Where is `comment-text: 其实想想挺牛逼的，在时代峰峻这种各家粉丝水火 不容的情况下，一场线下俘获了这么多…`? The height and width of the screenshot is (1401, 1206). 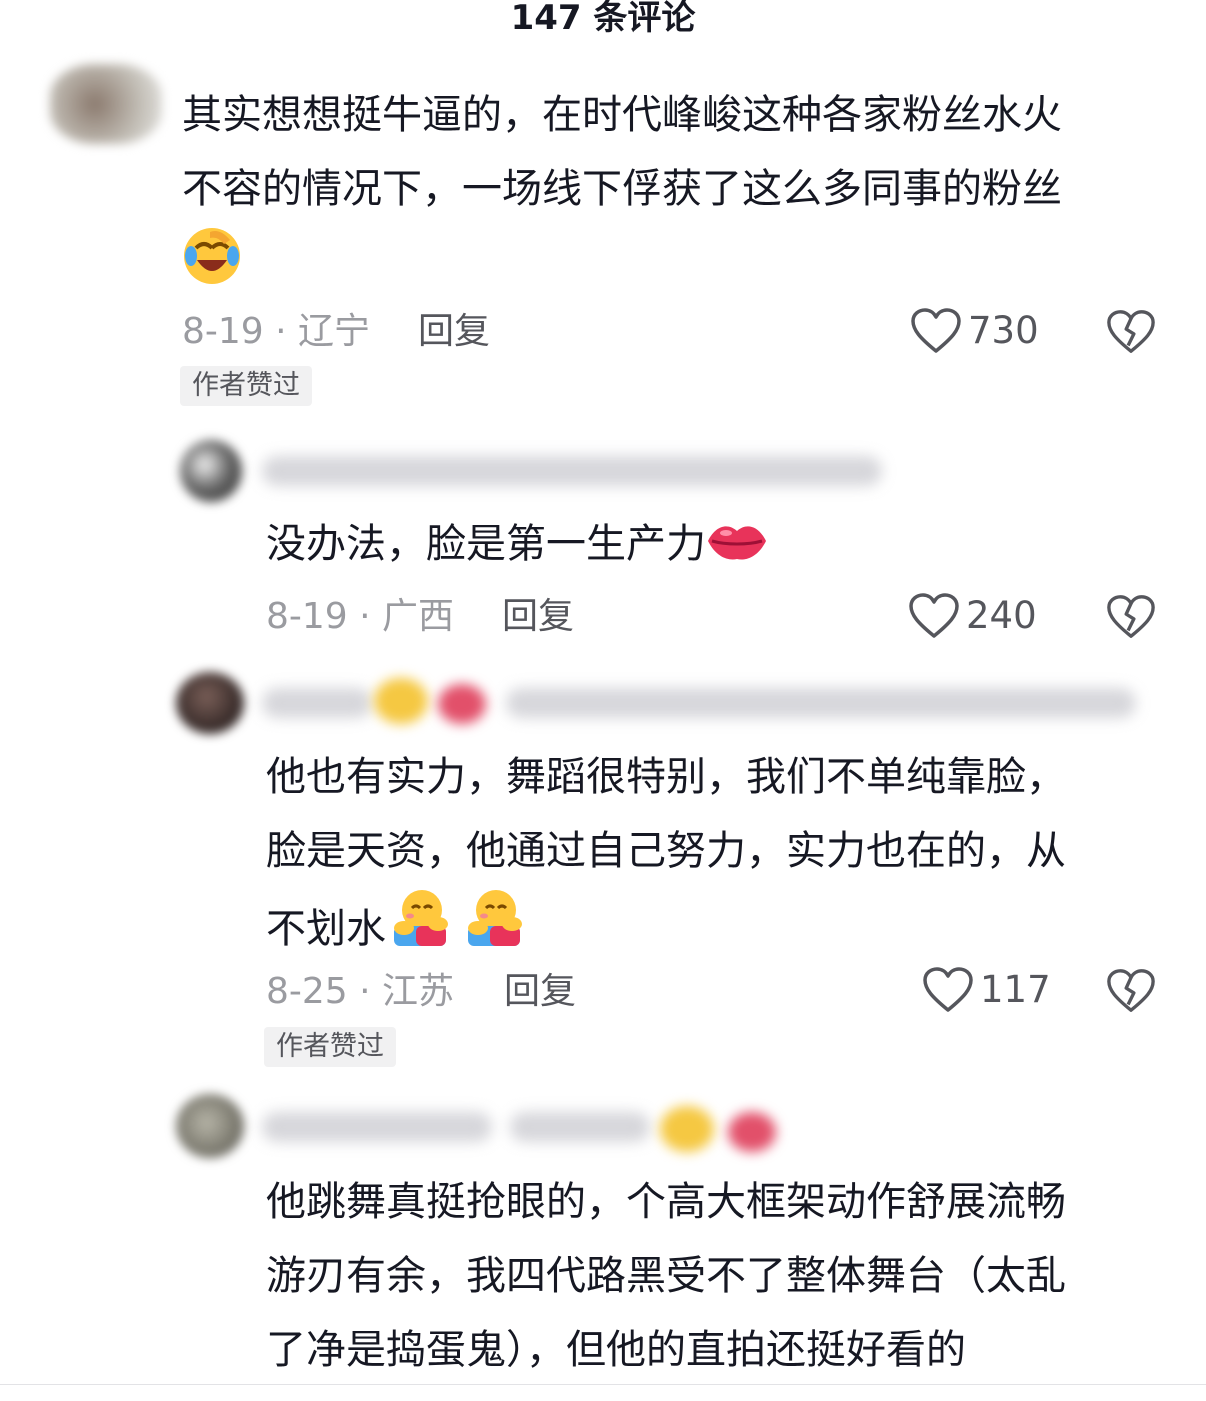 comment-text: 其实想想挺牛逼的，在时代峰峻这种各家粉丝水火 不容的情况下，一场线下俘获了这么多… is located at coordinates (677, 194).